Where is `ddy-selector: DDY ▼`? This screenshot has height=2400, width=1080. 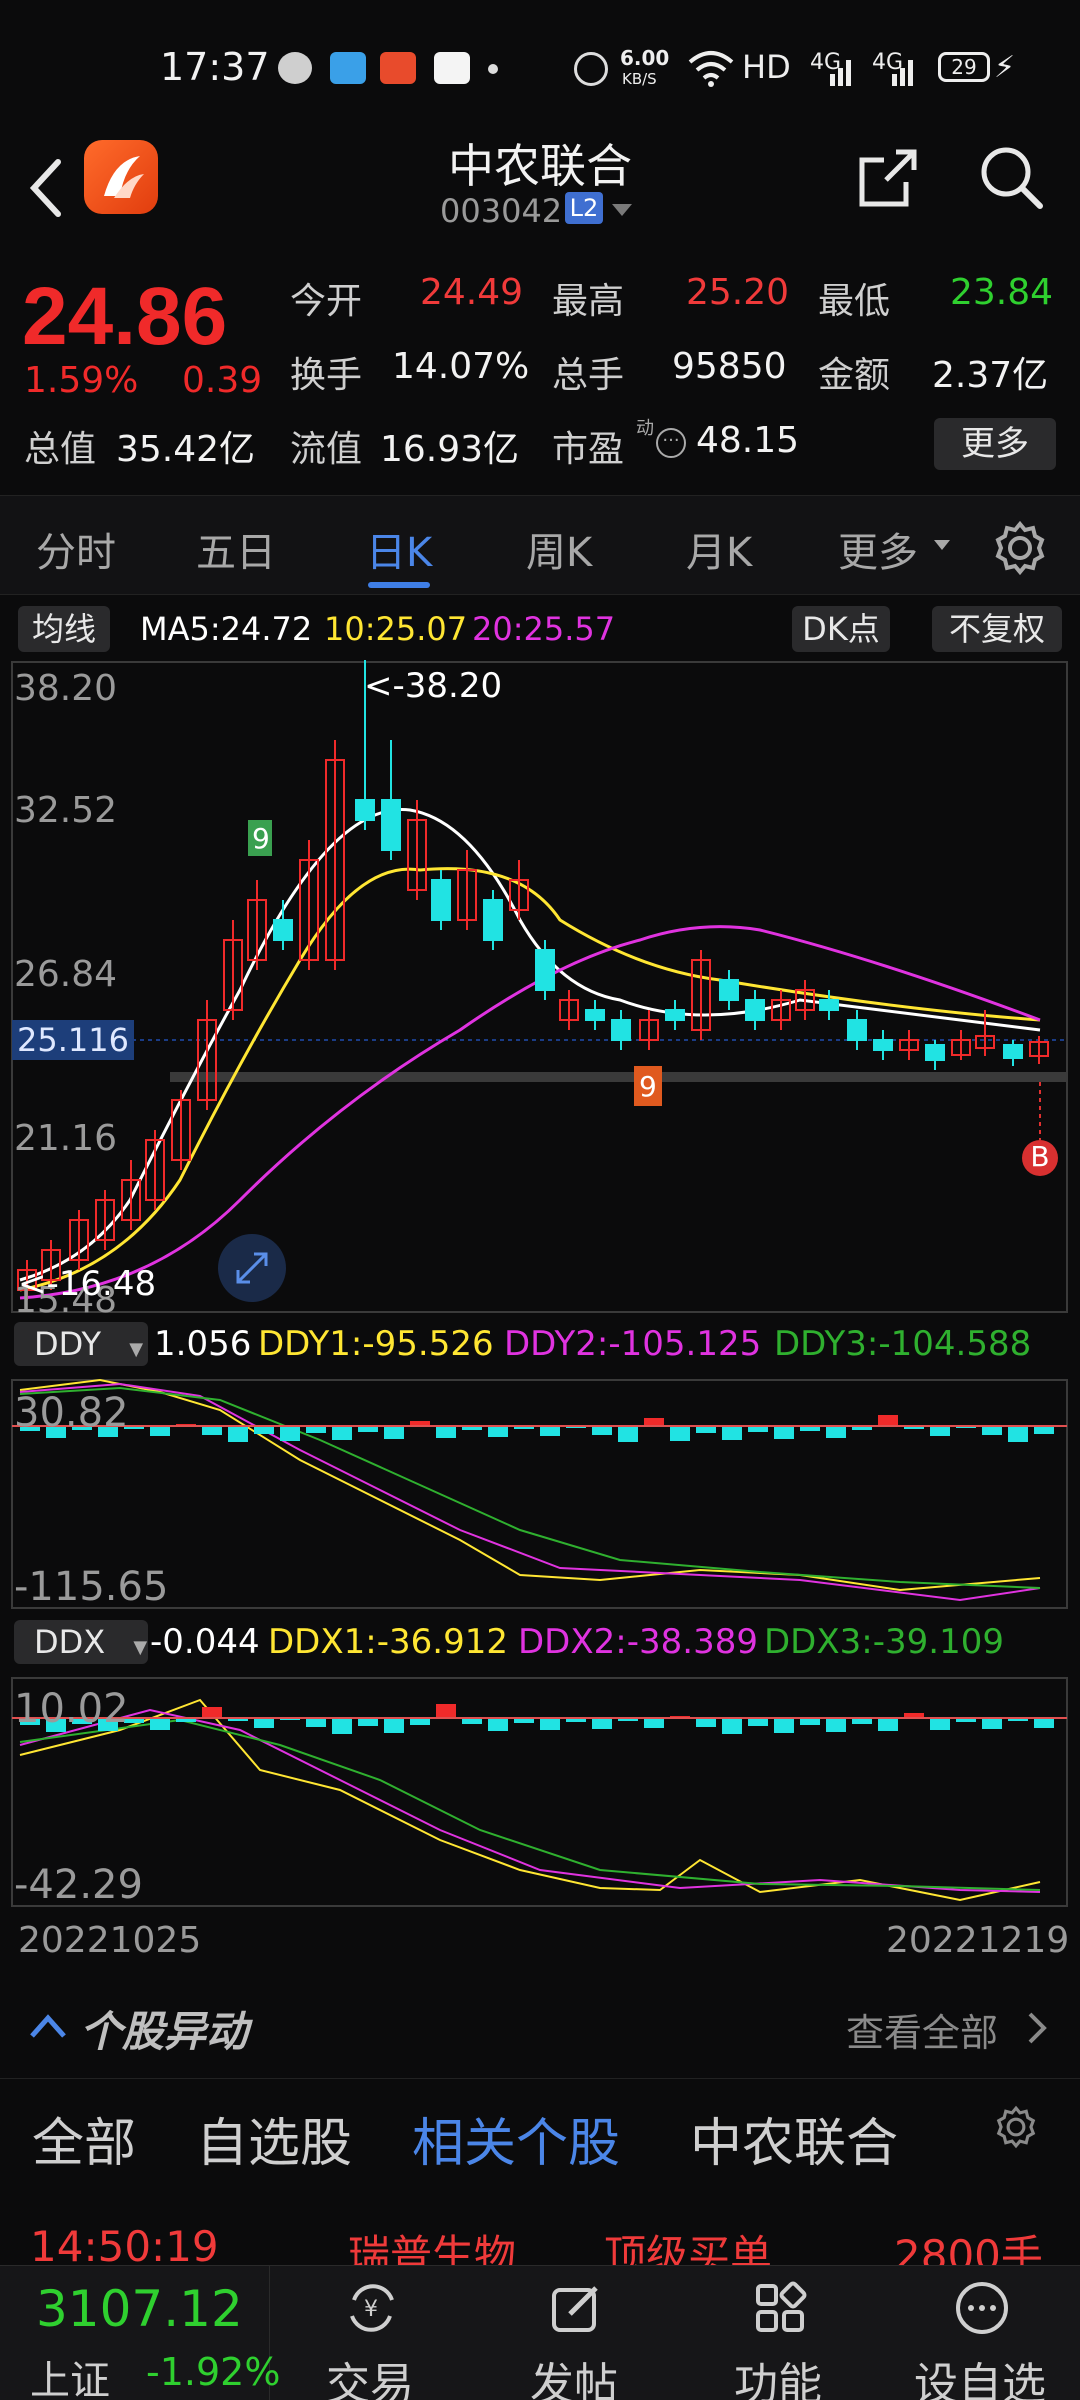
ddy-selector: DDY ▼ is located at coordinates (81, 1344).